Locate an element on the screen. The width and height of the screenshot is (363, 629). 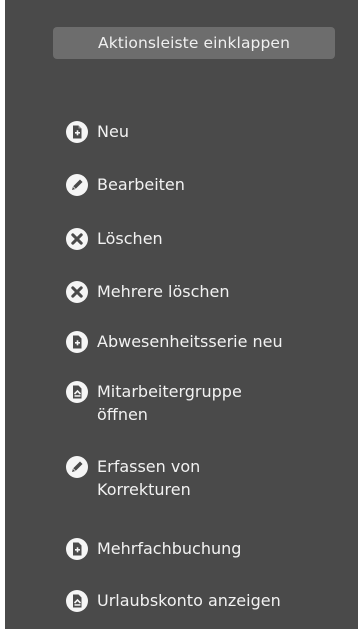
action-label: Urlaubskonto anzeigen is located at coordinates (189, 600).